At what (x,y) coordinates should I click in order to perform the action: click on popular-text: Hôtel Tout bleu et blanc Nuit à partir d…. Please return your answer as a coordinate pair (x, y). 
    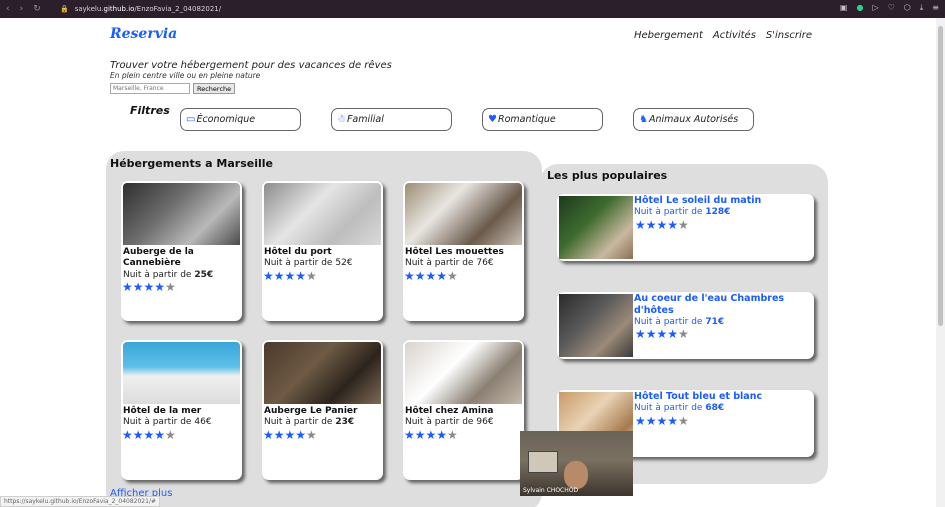
    Looking at the image, I should click on (698, 409).